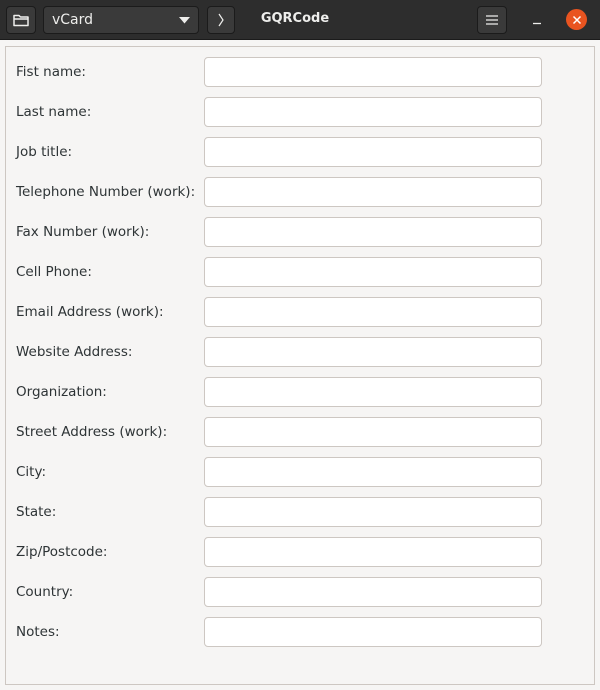  What do you see at coordinates (373, 192) in the screenshot?
I see `telephone-work-input` at bounding box center [373, 192].